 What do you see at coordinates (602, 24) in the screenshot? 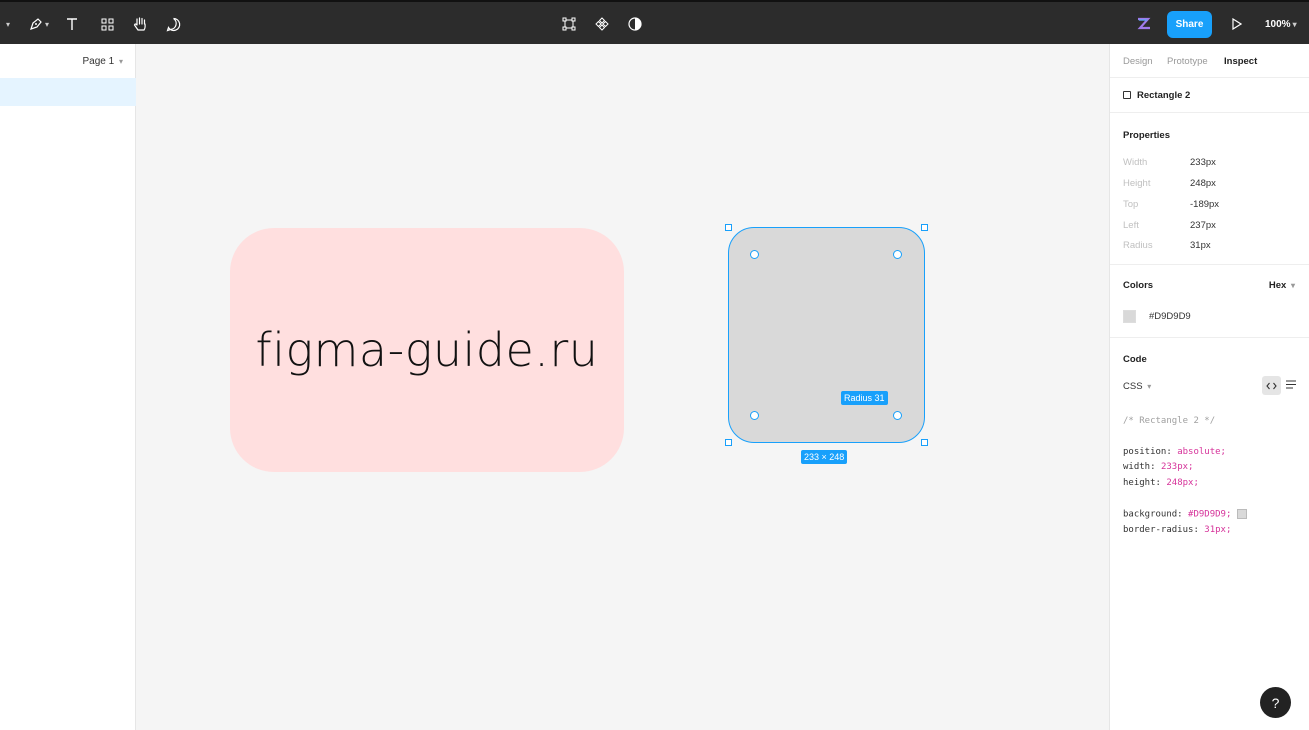
I see `component-icon` at bounding box center [602, 24].